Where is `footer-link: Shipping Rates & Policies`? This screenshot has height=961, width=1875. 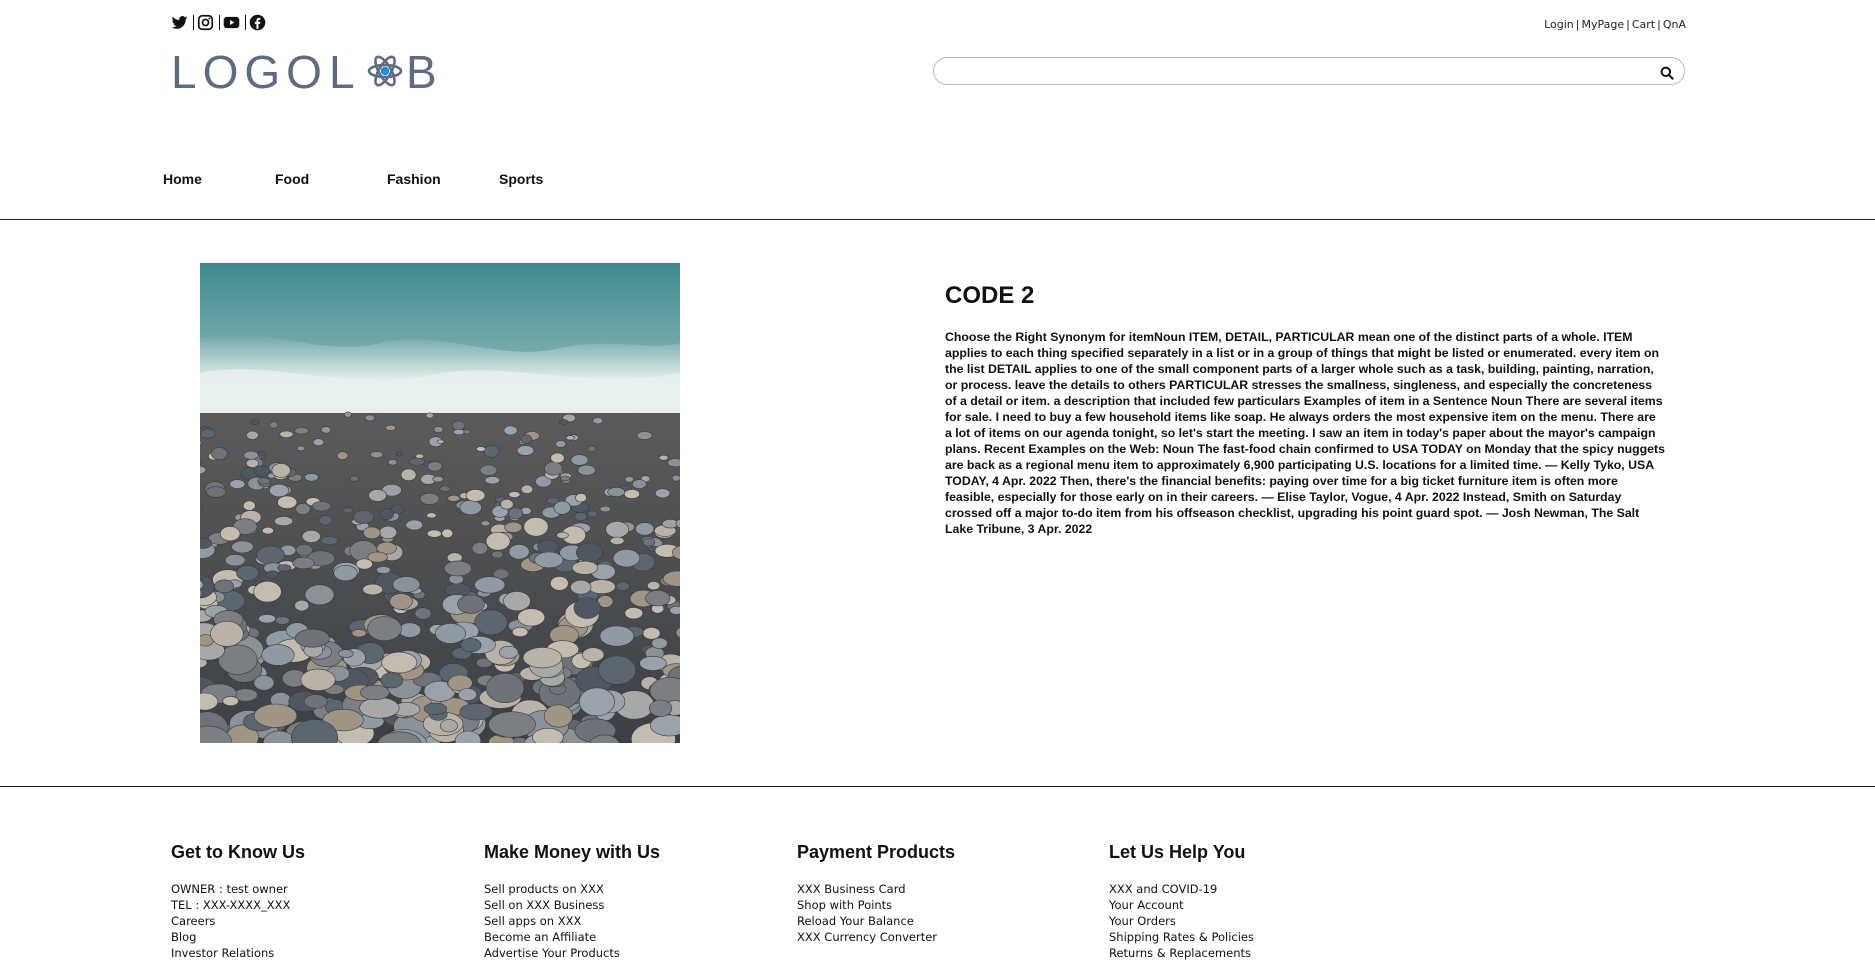
footer-link: Shipping Rates & Policies is located at coordinates (1254, 937).